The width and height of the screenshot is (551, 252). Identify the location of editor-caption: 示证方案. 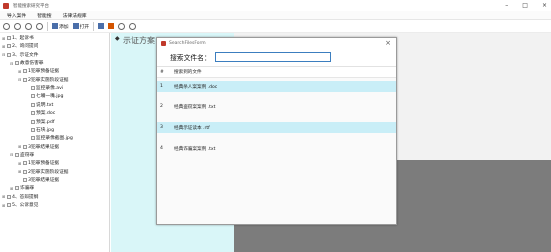
(139, 40).